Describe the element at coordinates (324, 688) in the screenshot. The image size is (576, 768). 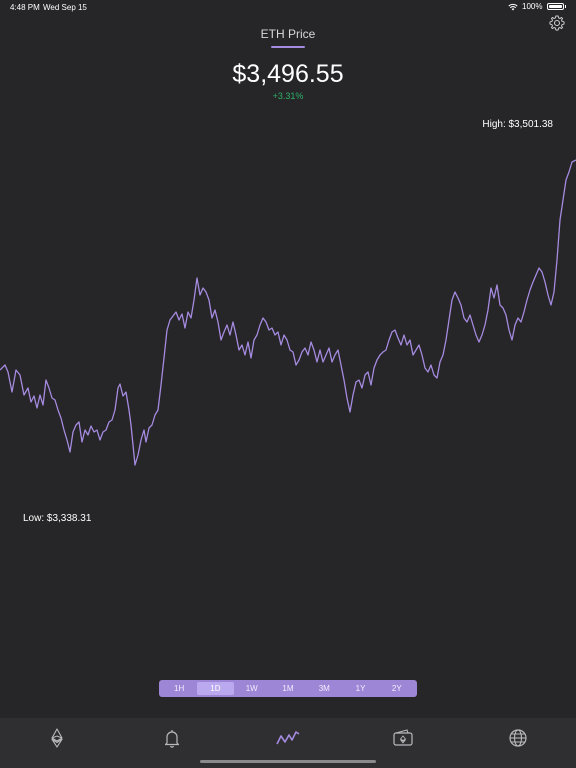
I see `range-3m-button: 3M` at that location.